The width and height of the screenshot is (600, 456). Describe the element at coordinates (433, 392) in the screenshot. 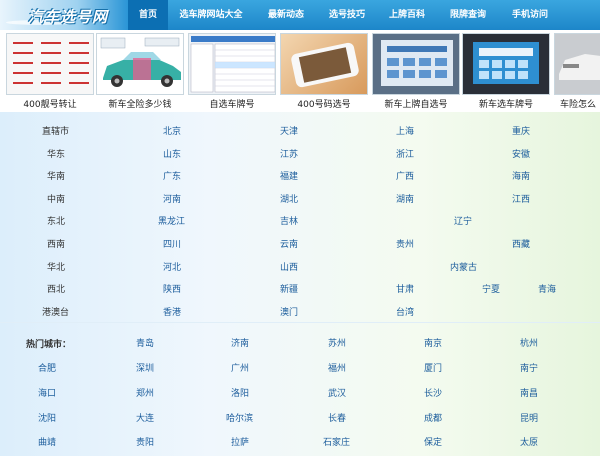

I see `city-link: 长沙` at that location.